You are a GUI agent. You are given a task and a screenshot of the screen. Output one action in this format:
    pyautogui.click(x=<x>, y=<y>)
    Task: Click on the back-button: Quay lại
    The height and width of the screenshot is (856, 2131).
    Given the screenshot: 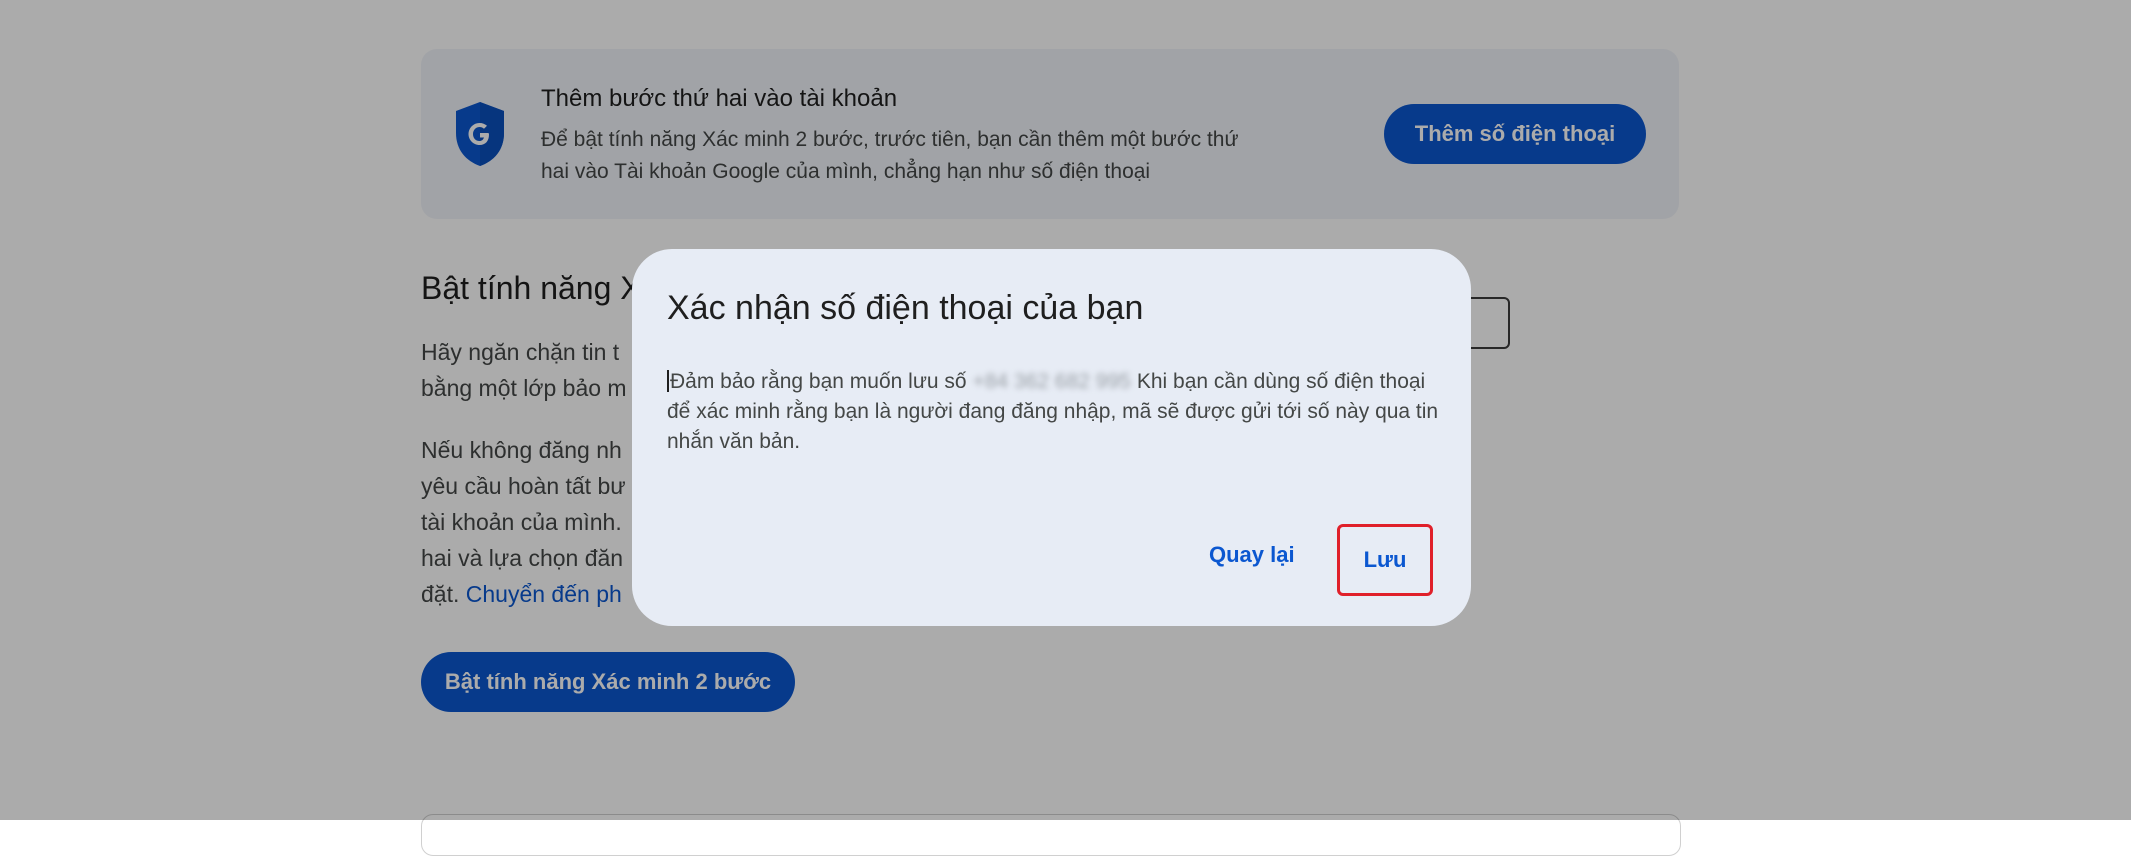 What is the action you would take?
    pyautogui.click(x=1252, y=555)
    